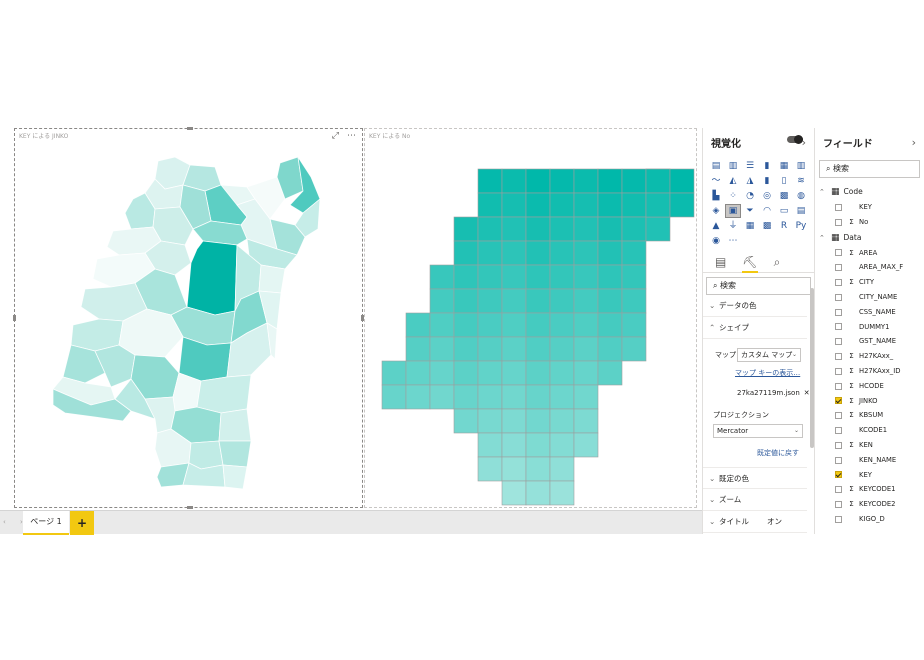 This screenshot has height=660, width=924. I want to click on field-item: Σ H27KAxx_ID, so click(869, 371).